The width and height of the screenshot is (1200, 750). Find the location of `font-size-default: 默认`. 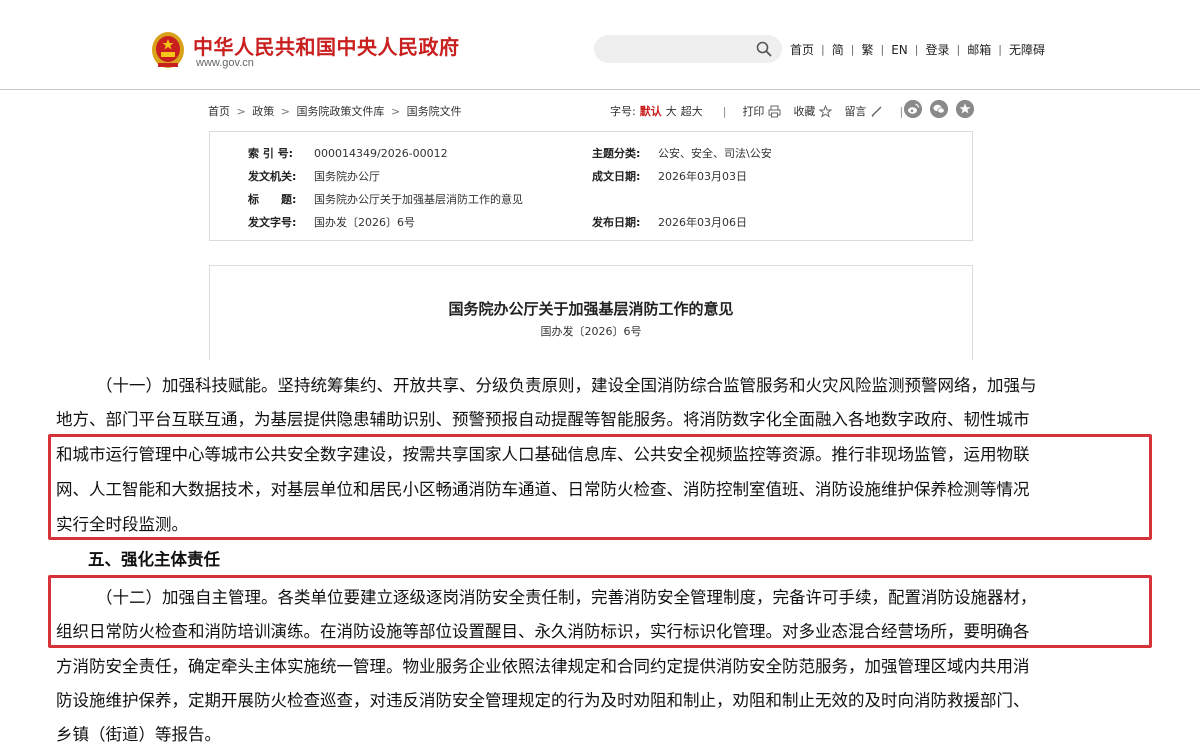

font-size-default: 默认 is located at coordinates (651, 111).